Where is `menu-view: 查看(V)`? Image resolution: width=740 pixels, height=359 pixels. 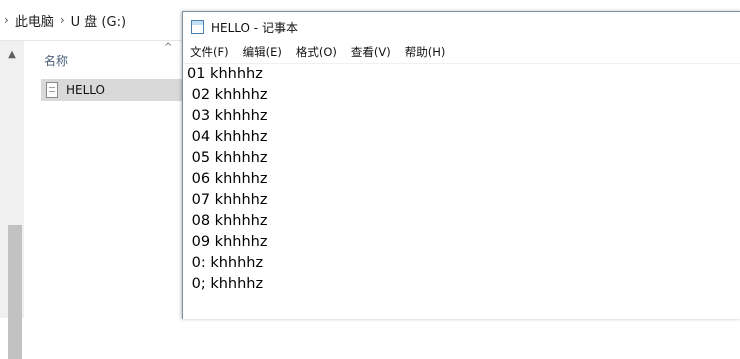 menu-view: 查看(V) is located at coordinates (371, 52).